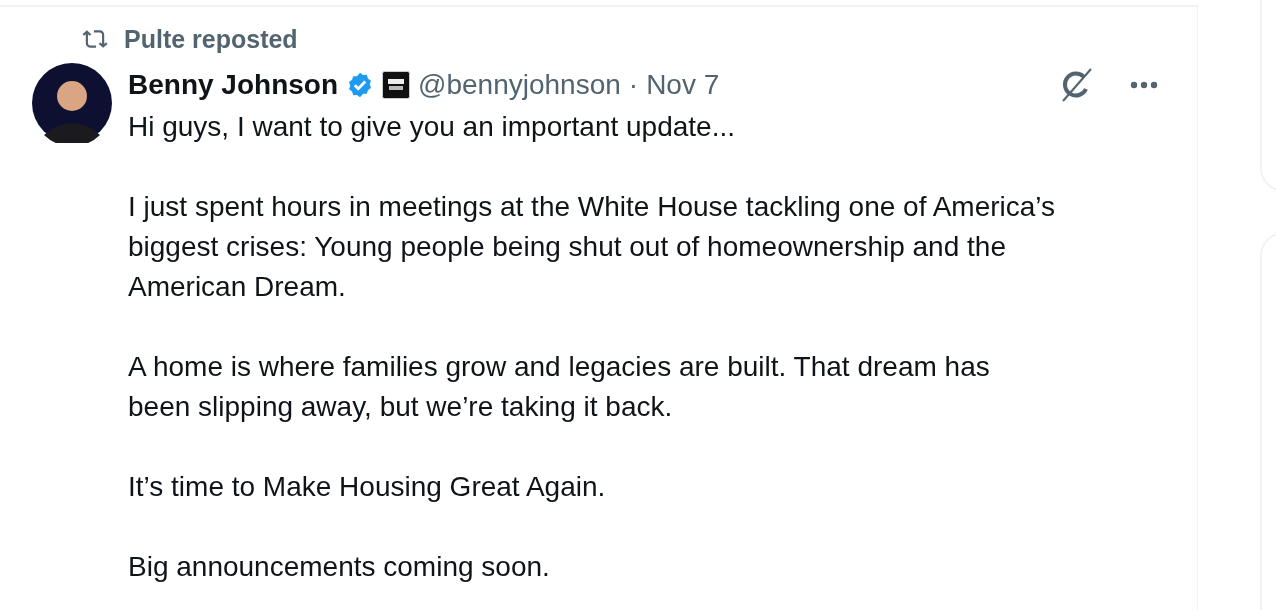 The width and height of the screenshot is (1276, 610). What do you see at coordinates (559, 387) in the screenshot?
I see `post-paragraph: A home is where families grow and legacies are built. That dream has been slipping away, but we’re taking it back.` at bounding box center [559, 387].